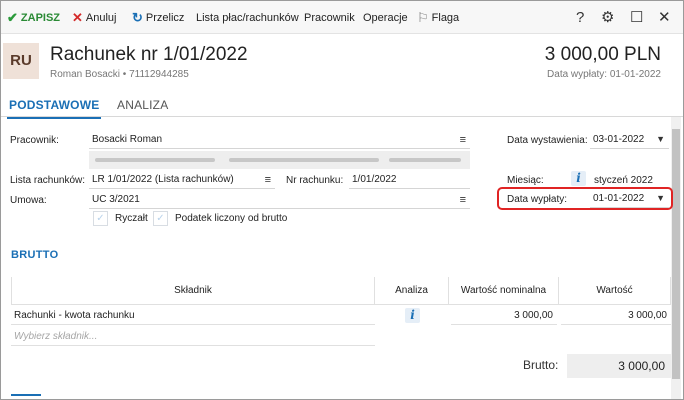  What do you see at coordinates (385, 18) in the screenshot?
I see `operations-menu: Operacje` at bounding box center [385, 18].